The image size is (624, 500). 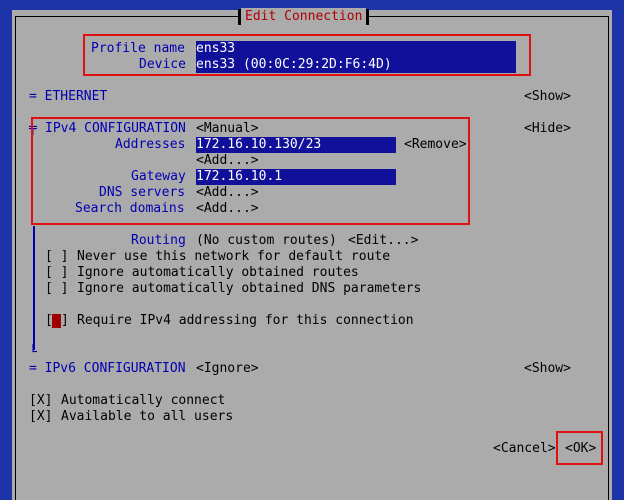 I want to click on dialog-title: Edit Connection, so click(x=304, y=17).